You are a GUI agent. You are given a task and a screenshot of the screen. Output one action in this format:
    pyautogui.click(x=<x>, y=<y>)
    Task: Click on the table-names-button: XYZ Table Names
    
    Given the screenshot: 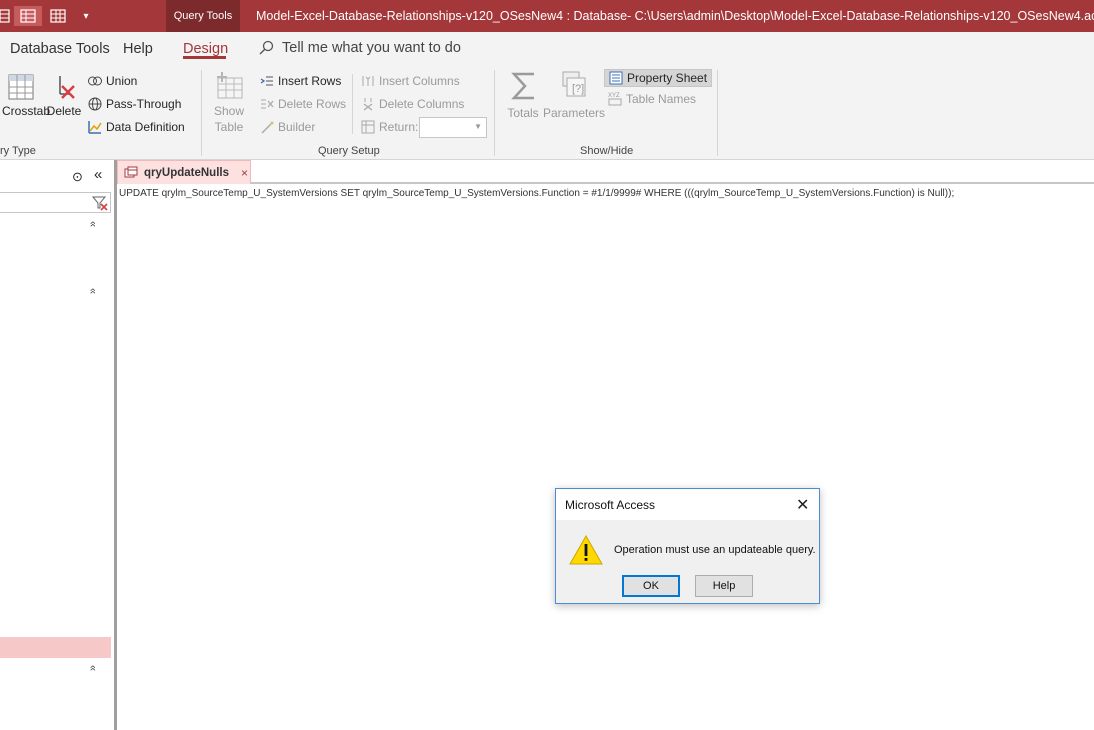 What is the action you would take?
    pyautogui.click(x=652, y=99)
    